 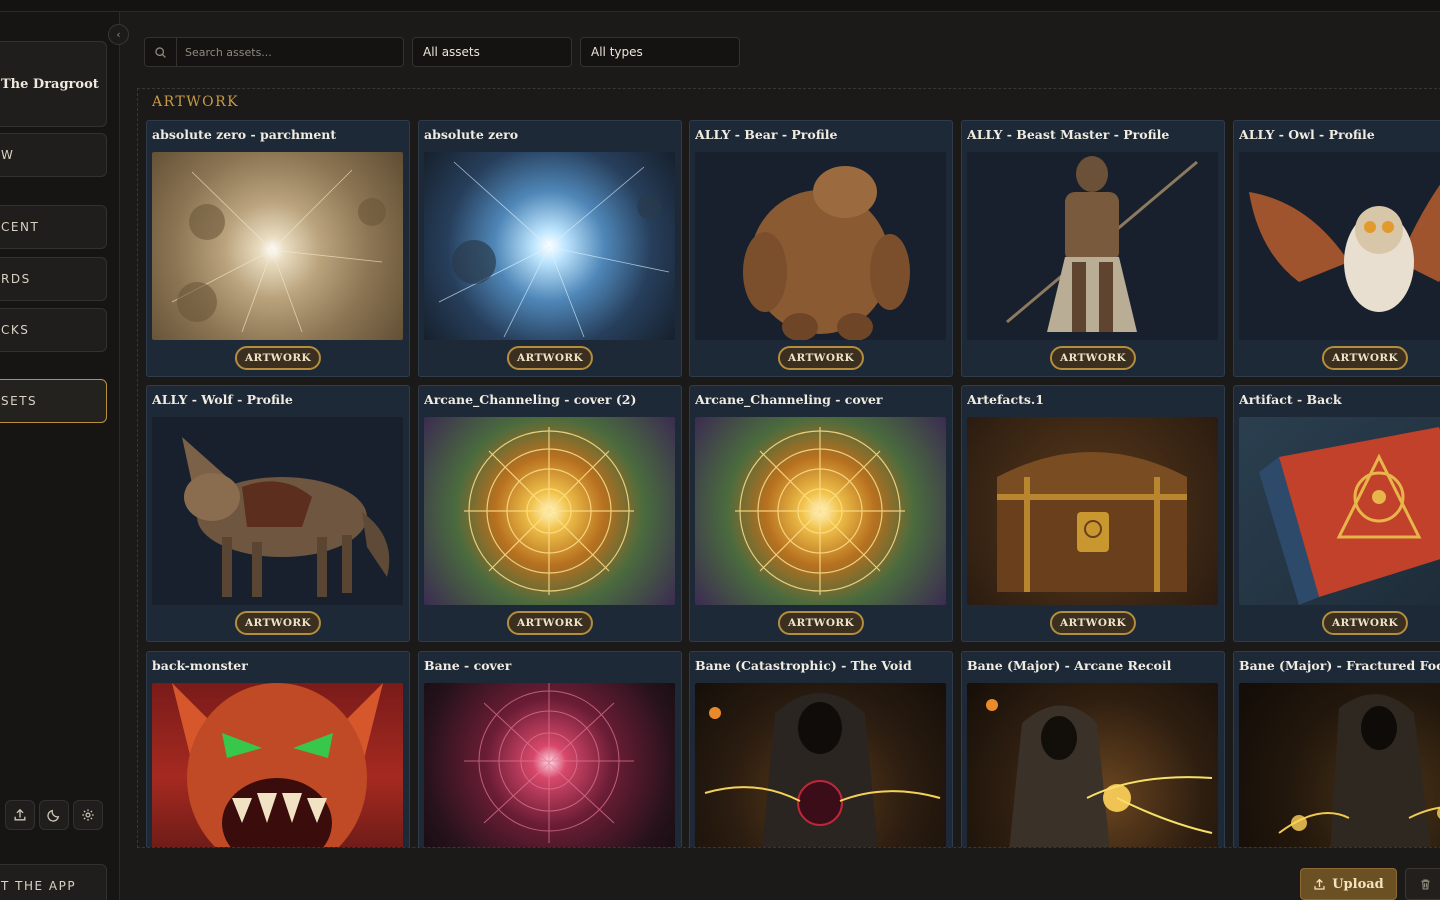 I want to click on theme-toggle-button, so click(x=54, y=815).